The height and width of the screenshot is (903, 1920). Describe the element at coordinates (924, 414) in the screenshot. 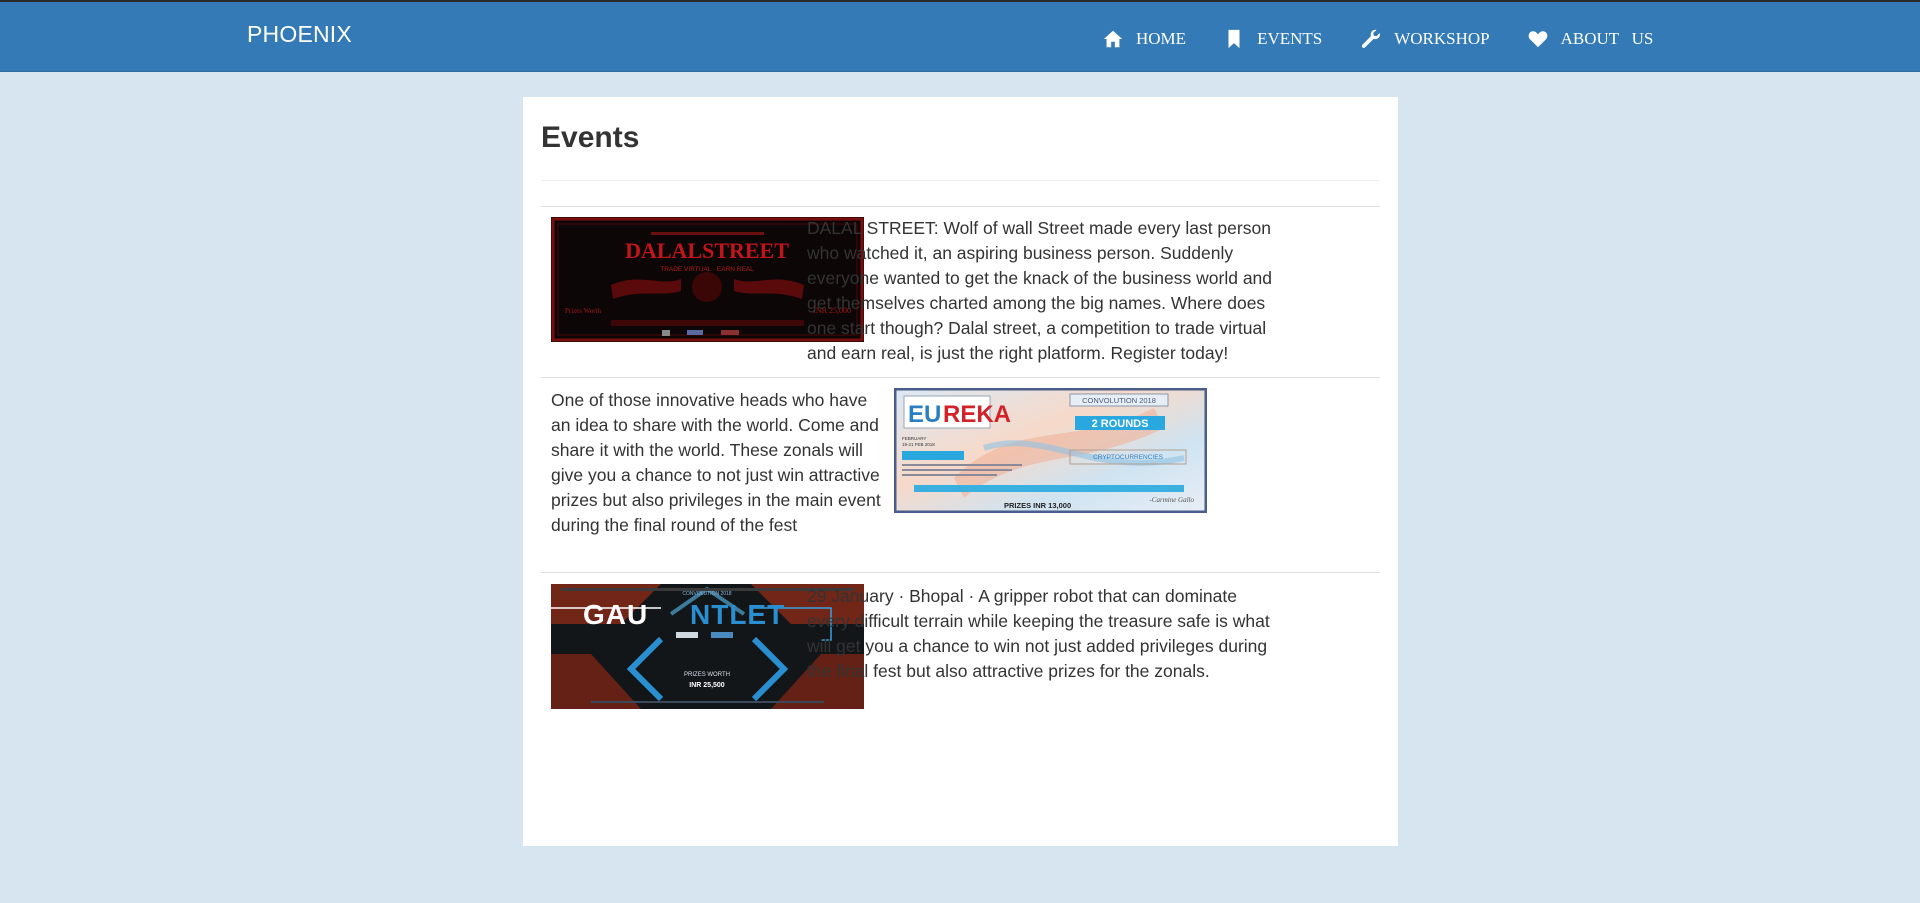

I see `poster-title-part: EU` at that location.